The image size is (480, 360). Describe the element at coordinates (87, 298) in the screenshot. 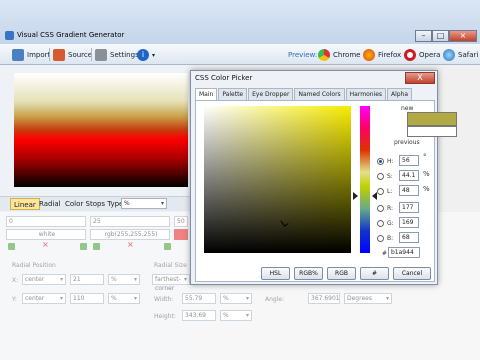

I see `y-value-input: 110` at that location.